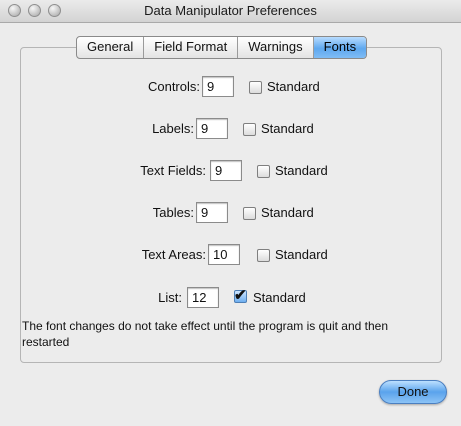  Describe the element at coordinates (287, 128) in the screenshot. I see `labels-standard-label: Standard` at that location.